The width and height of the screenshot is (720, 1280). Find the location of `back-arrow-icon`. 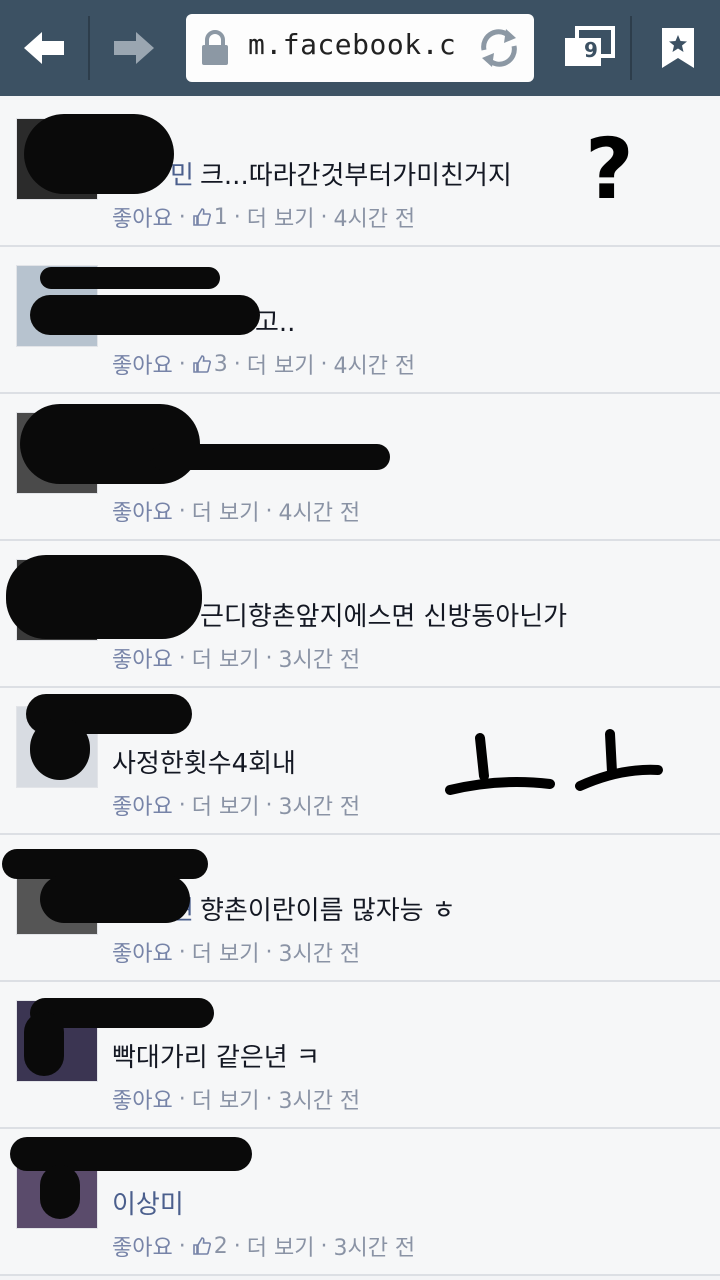

back-arrow-icon is located at coordinates (44, 48).